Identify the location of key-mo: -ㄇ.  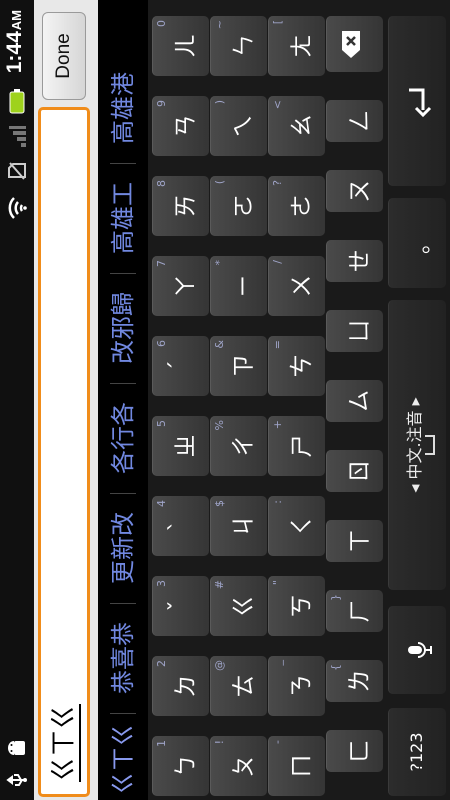
(296, 766).